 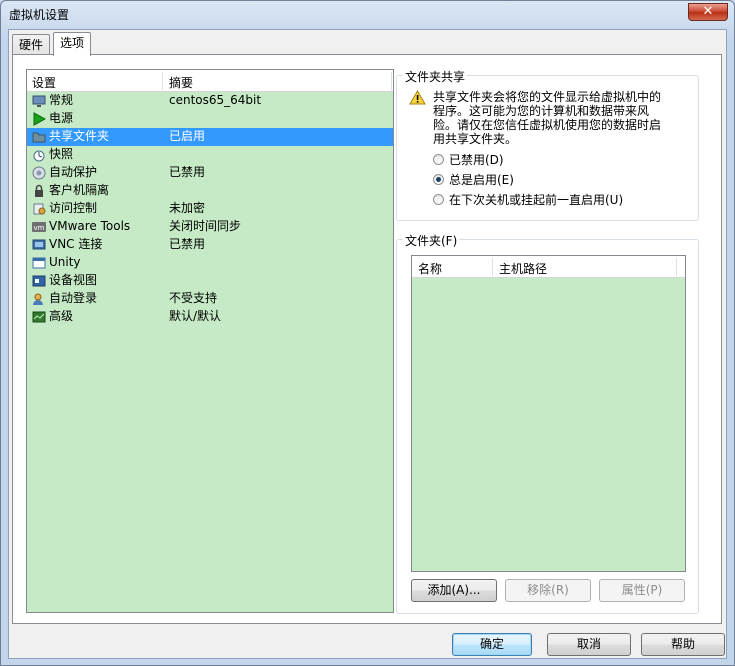 I want to click on folders-title: 文件夹(F), so click(x=431, y=240).